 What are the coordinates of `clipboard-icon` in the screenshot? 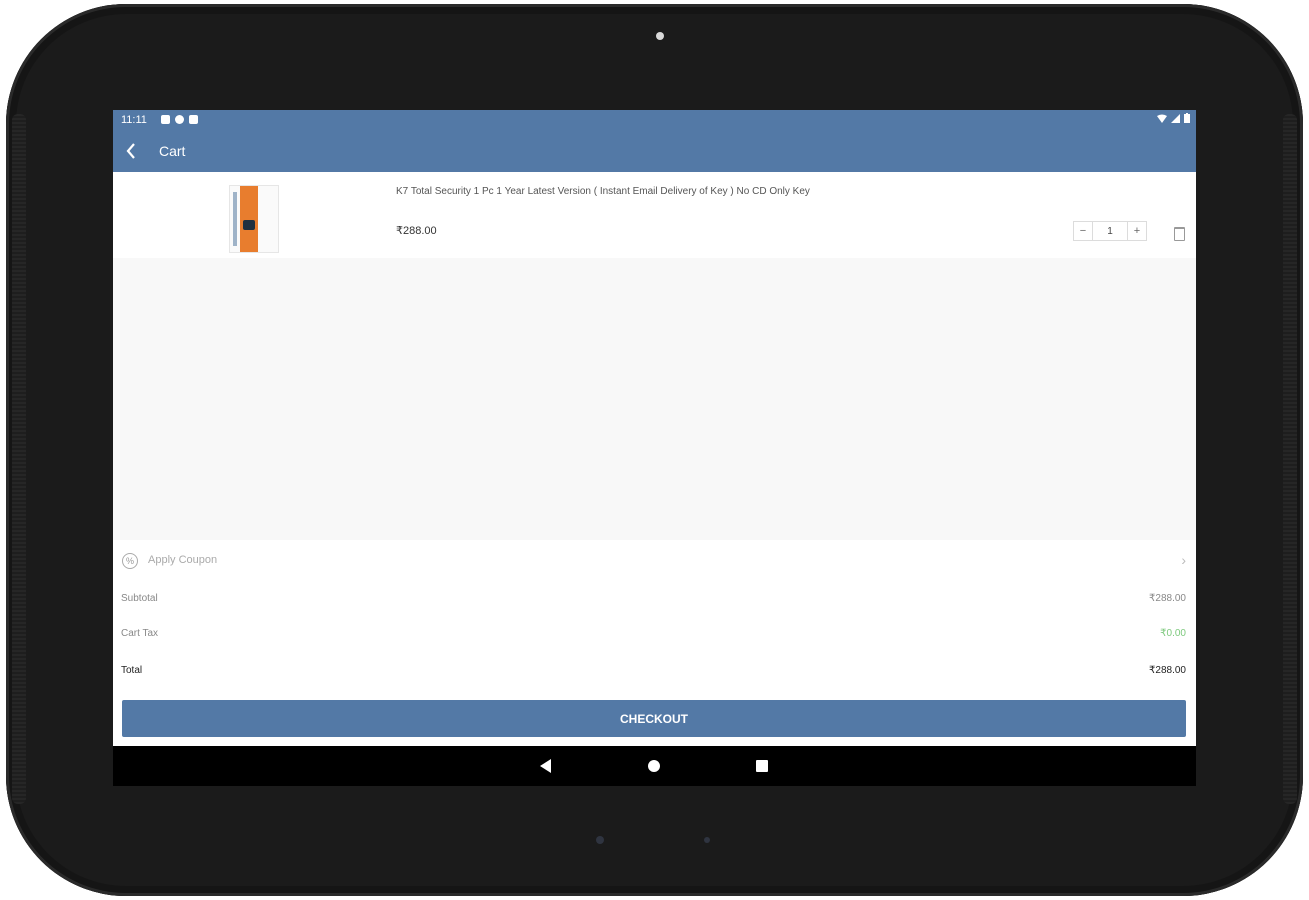 It's located at (193, 119).